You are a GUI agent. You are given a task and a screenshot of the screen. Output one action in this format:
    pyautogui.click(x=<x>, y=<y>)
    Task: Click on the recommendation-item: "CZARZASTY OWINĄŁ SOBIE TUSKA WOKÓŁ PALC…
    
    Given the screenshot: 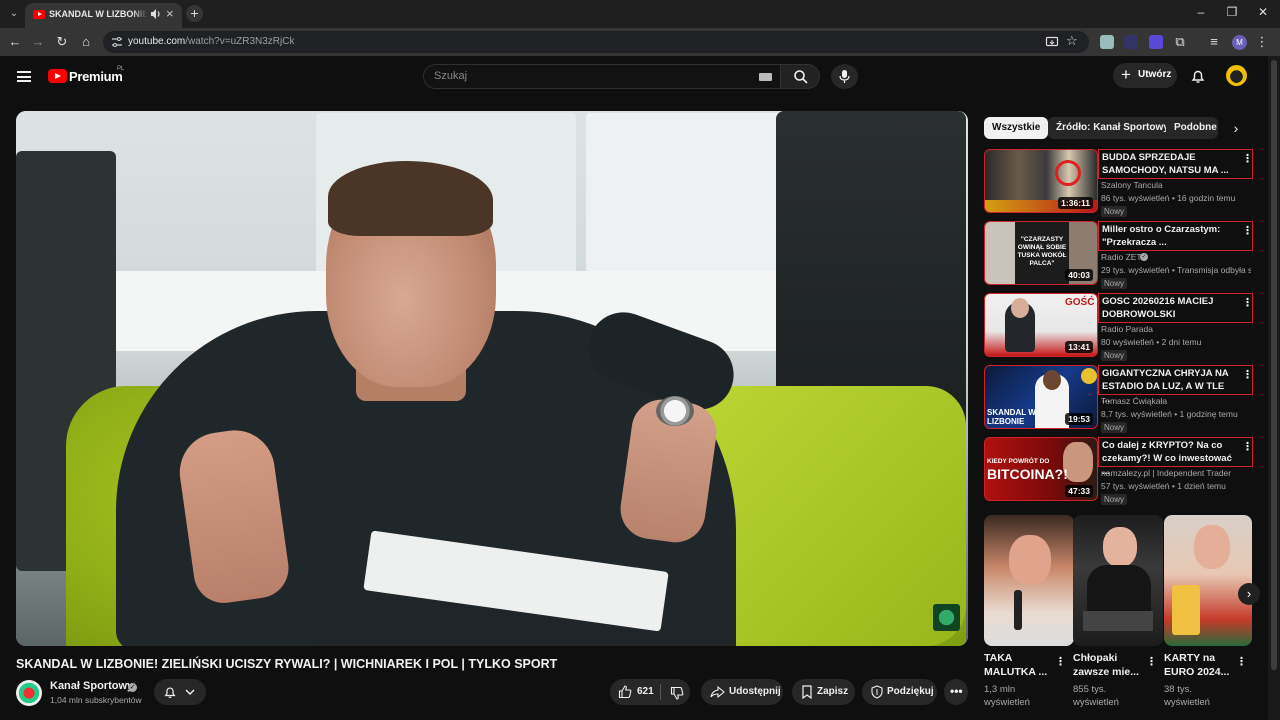 What is the action you would take?
    pyautogui.click(x=1118, y=255)
    